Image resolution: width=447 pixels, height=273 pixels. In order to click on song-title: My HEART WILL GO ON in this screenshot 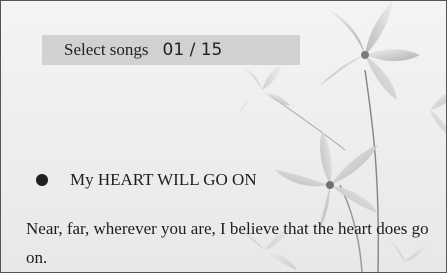, I will do `click(163, 179)`.